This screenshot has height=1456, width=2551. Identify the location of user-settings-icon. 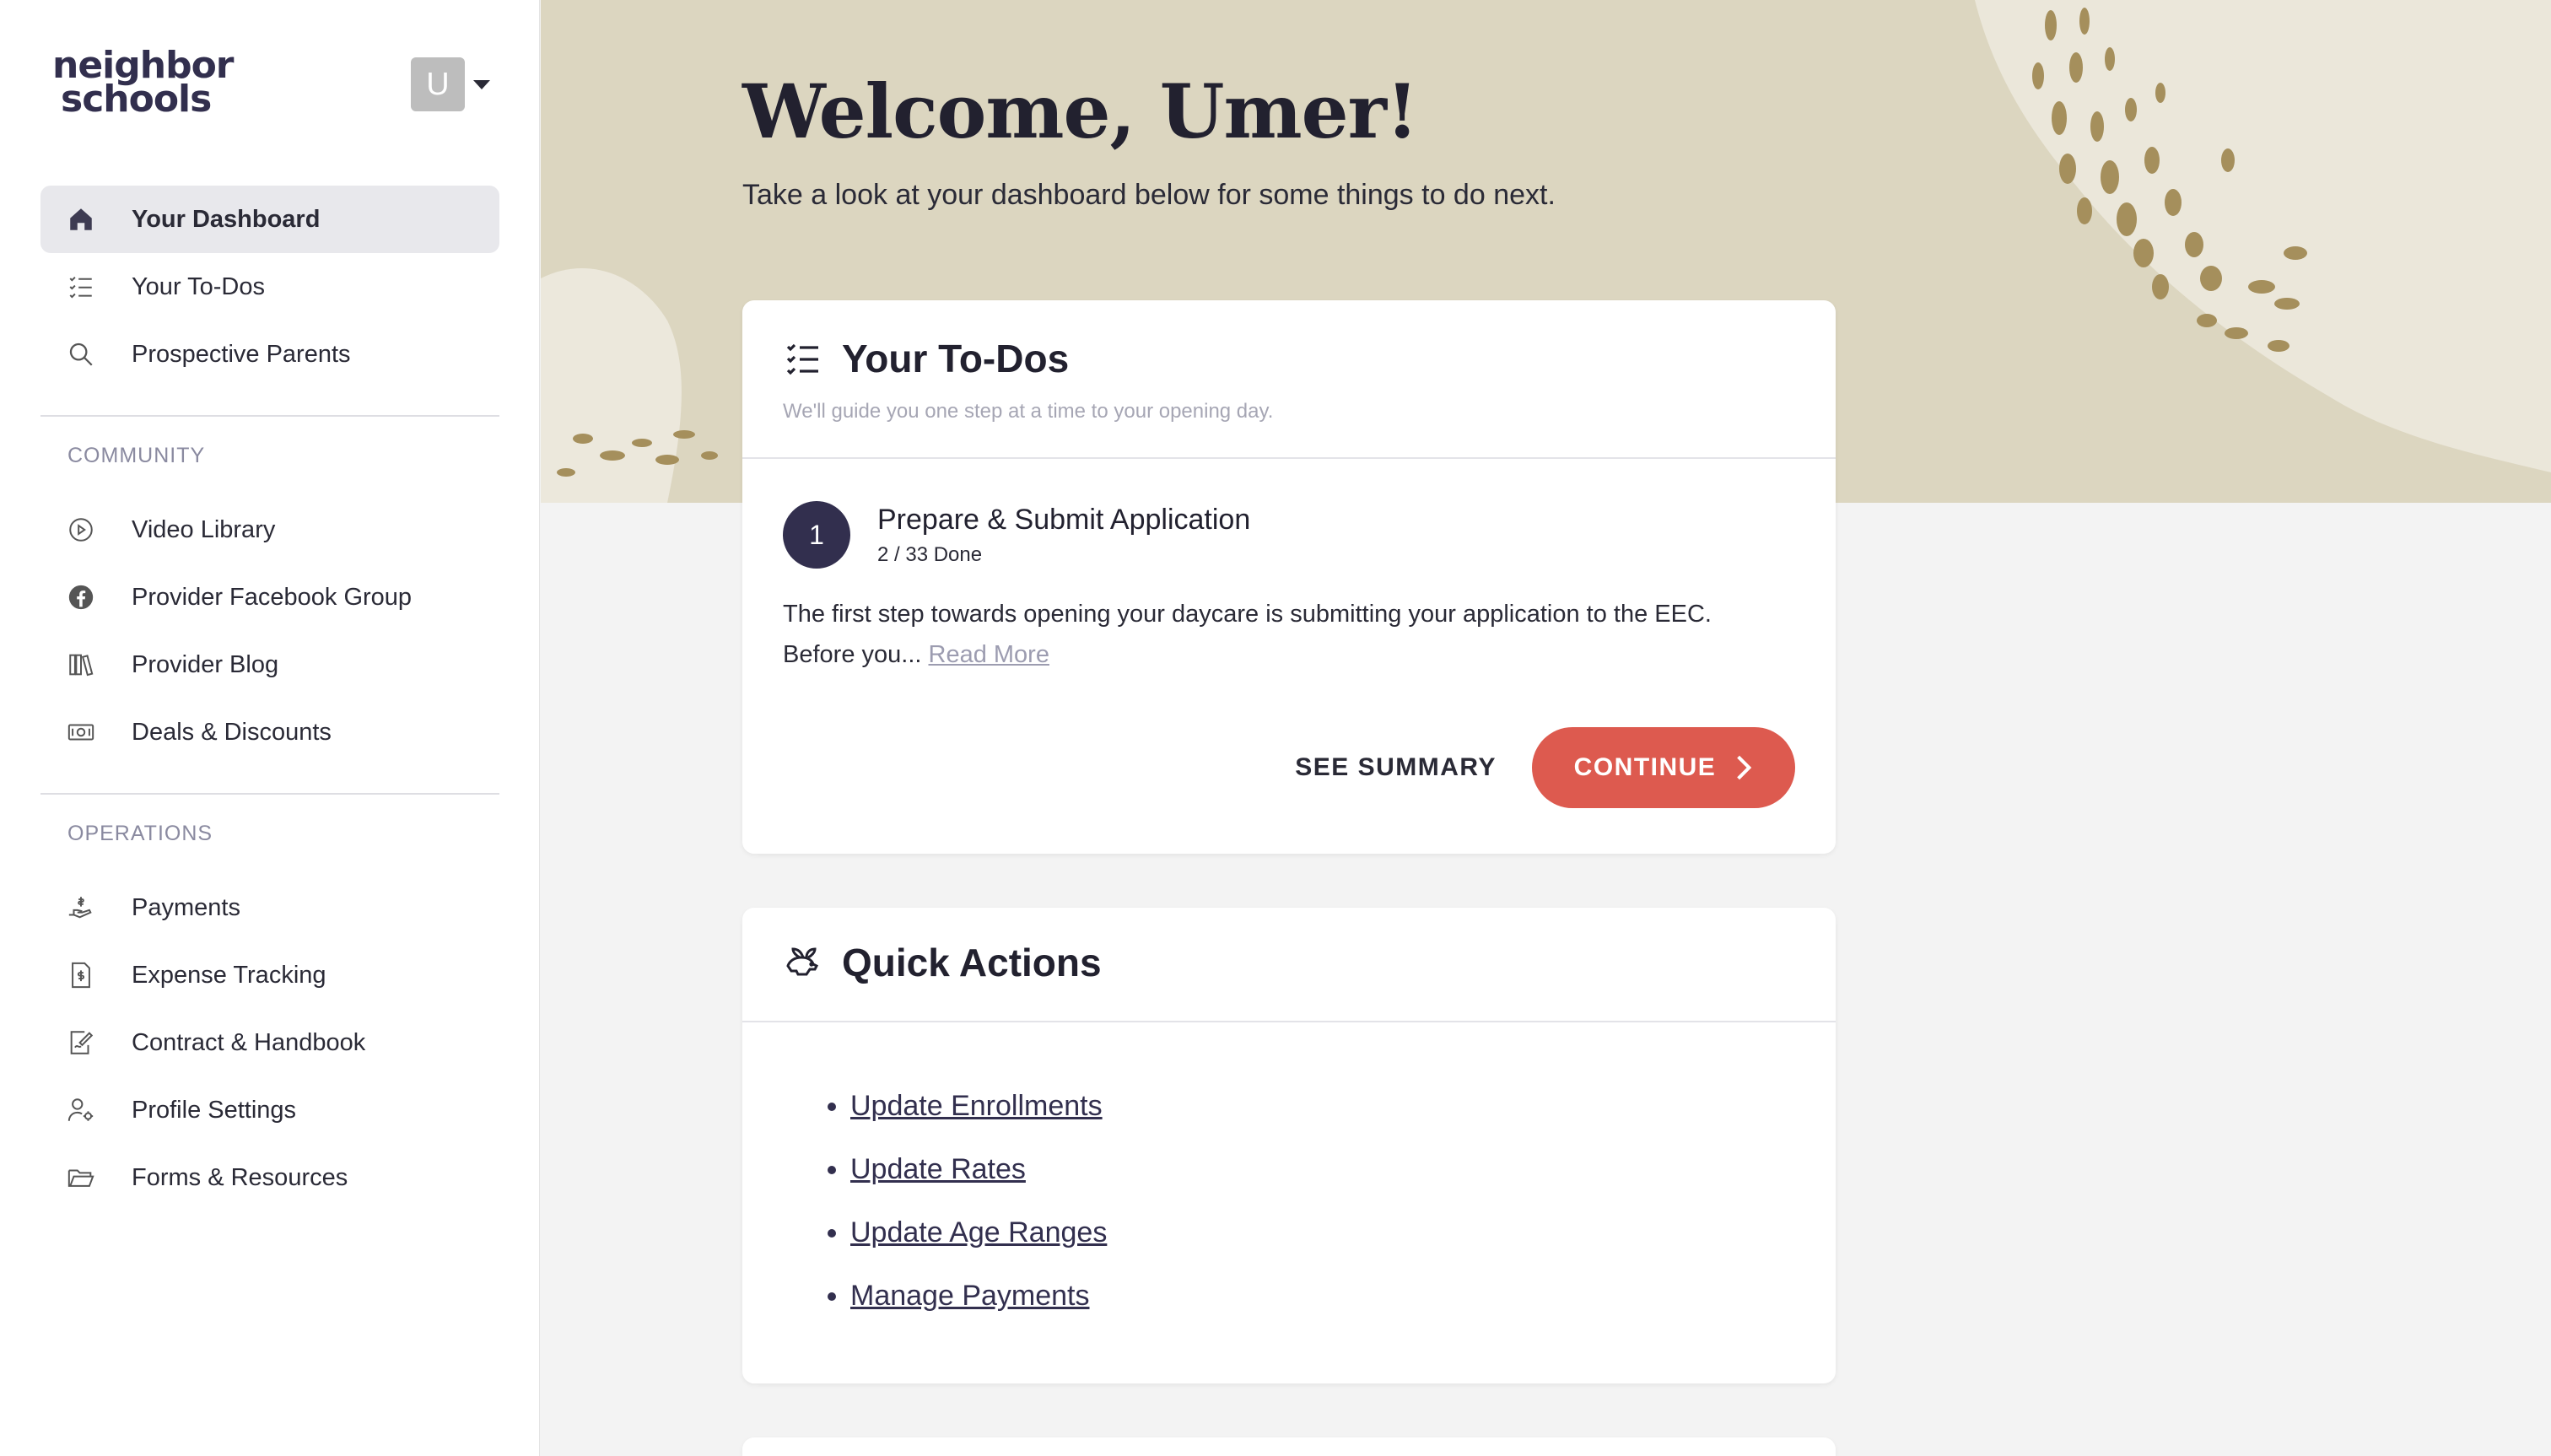
(81, 1110).